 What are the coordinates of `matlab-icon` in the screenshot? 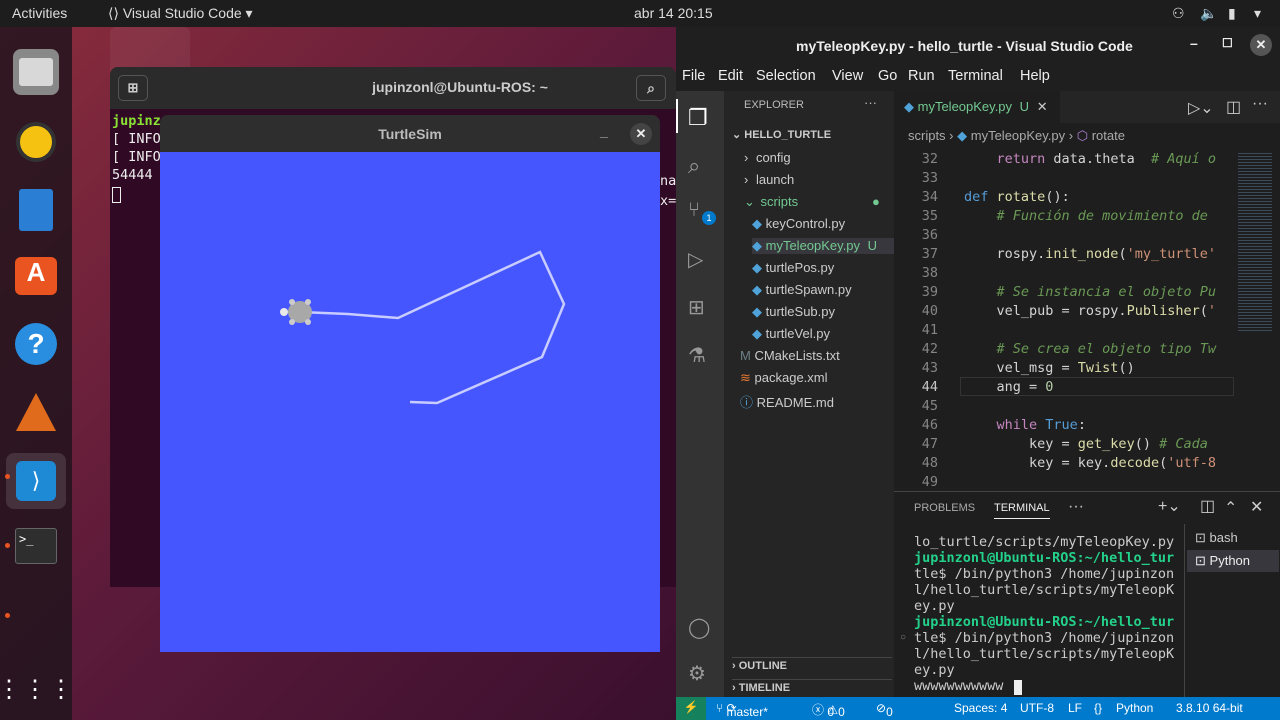 It's located at (36, 412).